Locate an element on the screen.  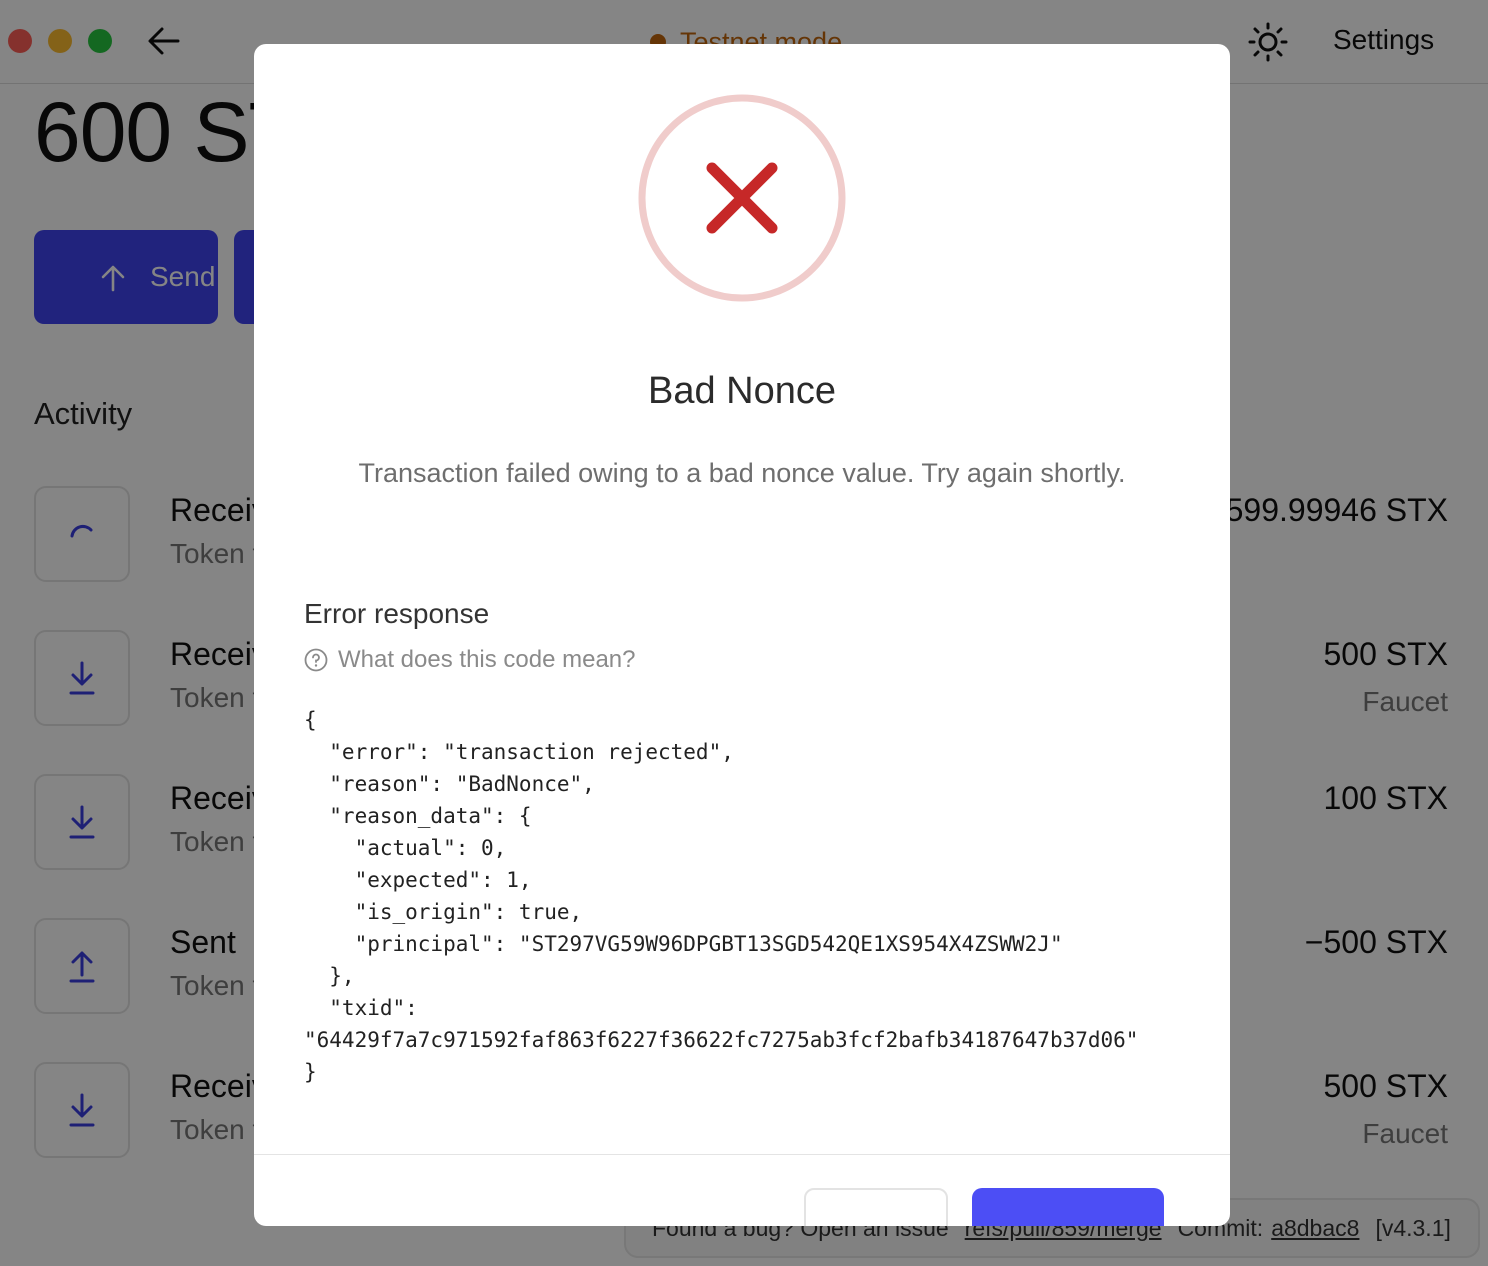
question-circle-icon is located at coordinates (316, 660).